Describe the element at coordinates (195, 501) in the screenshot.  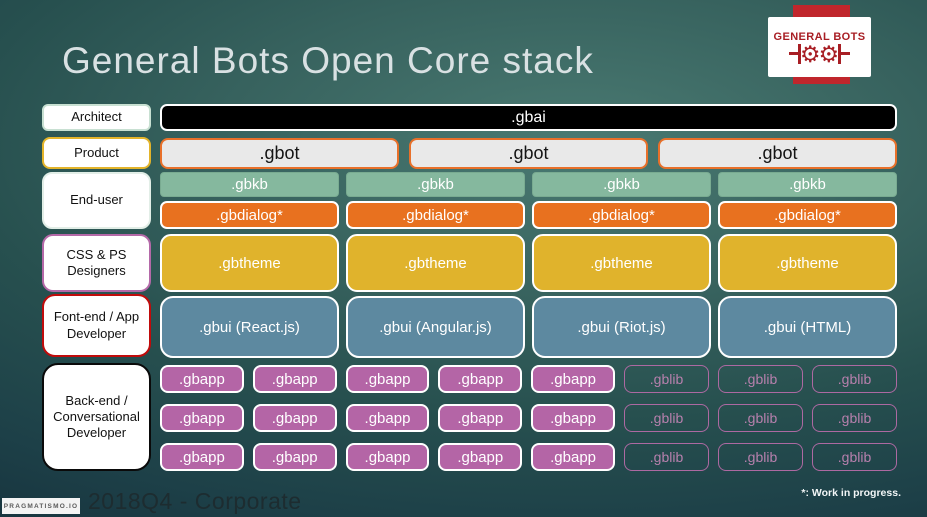
I see `footer-edition-text: 2018Q4 - Corporate` at that location.